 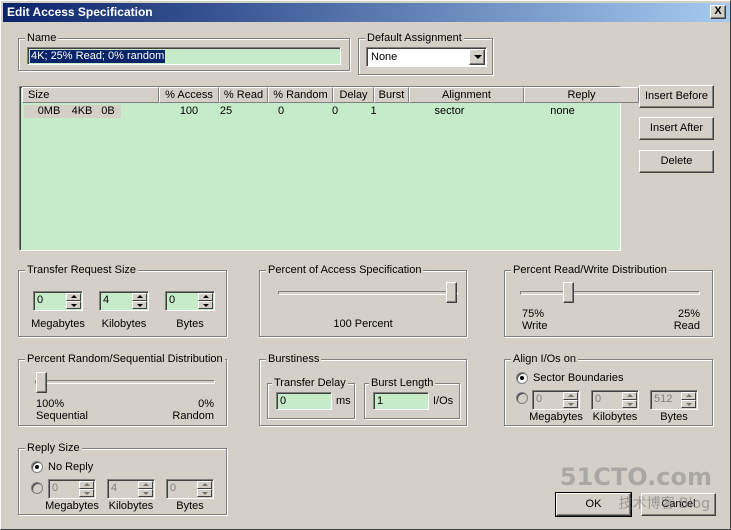 I want to click on cell-random: 0, so click(x=281, y=111).